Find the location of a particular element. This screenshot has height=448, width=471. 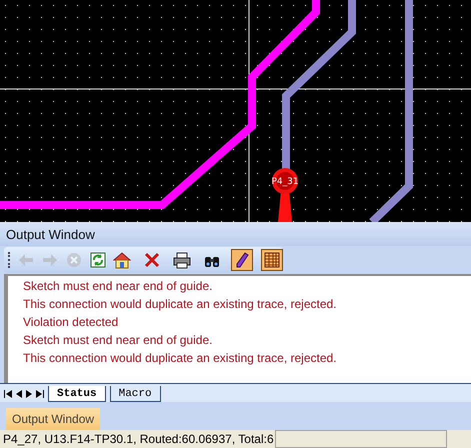

stop-icon is located at coordinates (74, 260).